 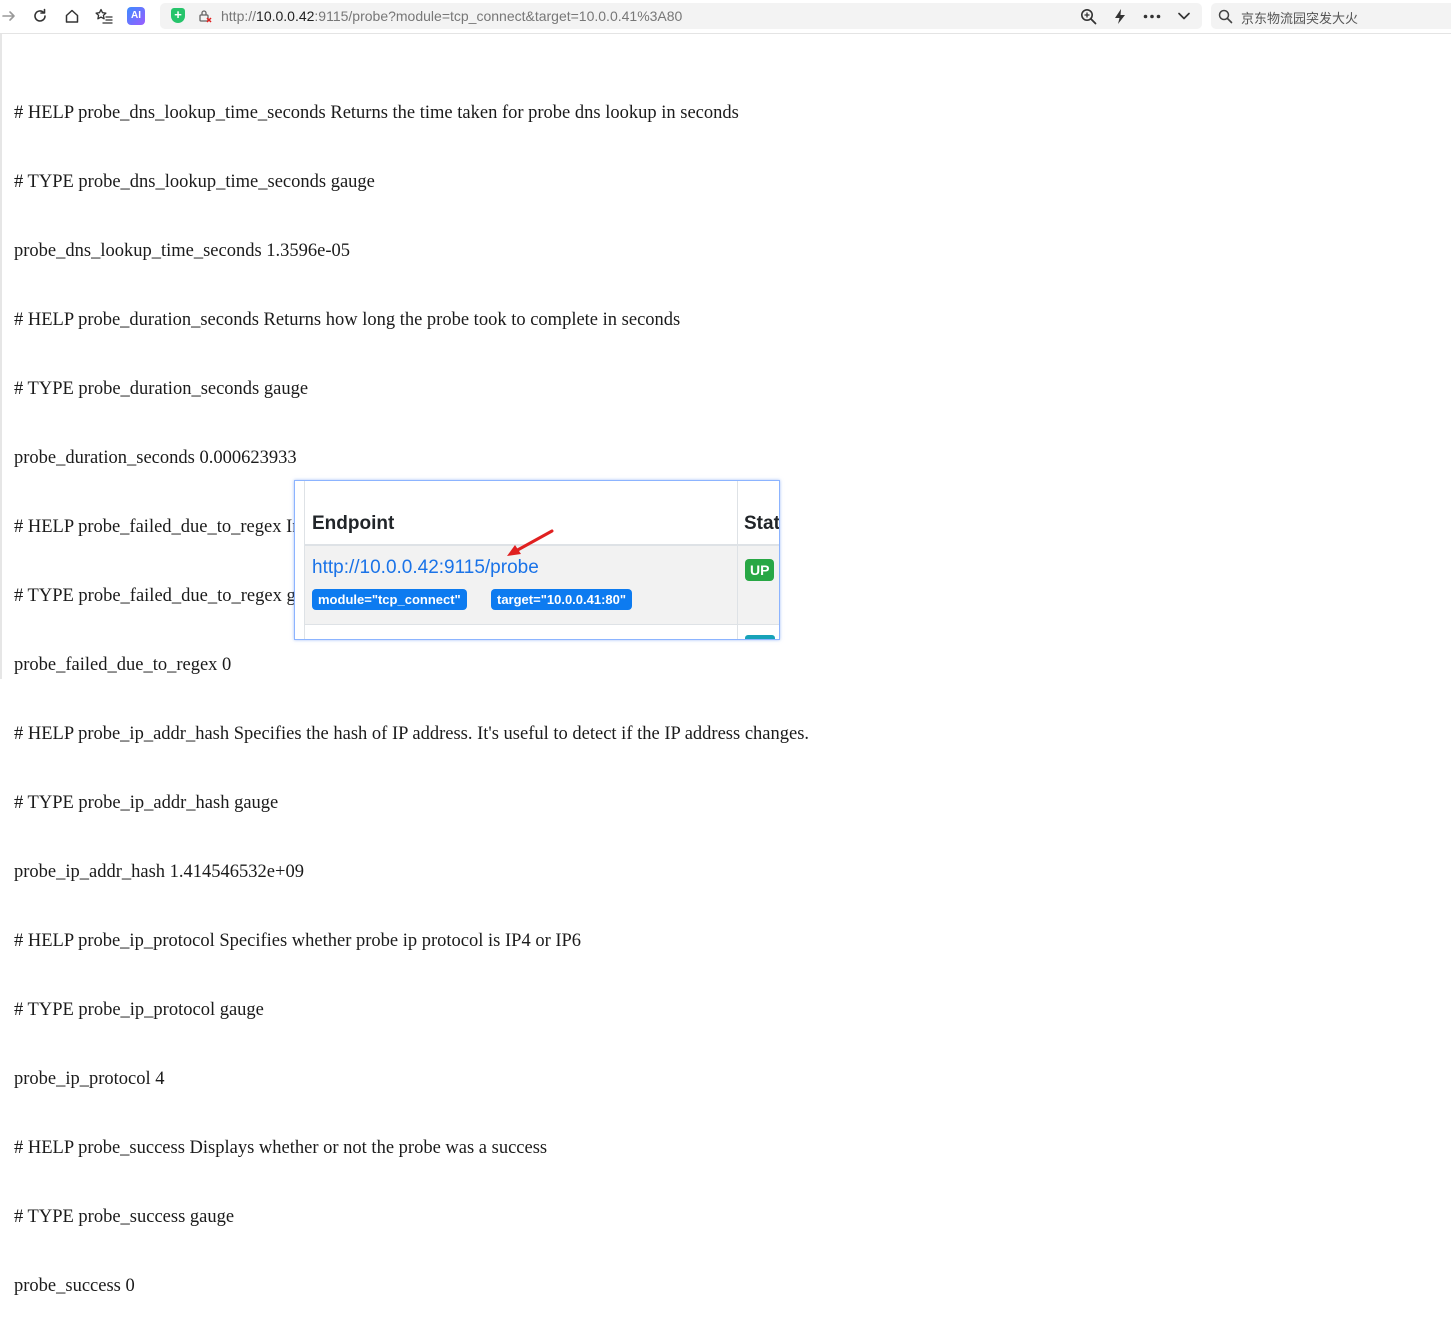 What do you see at coordinates (124, 1217) in the screenshot?
I see `metric-line: # TYPE probe_success gauge` at bounding box center [124, 1217].